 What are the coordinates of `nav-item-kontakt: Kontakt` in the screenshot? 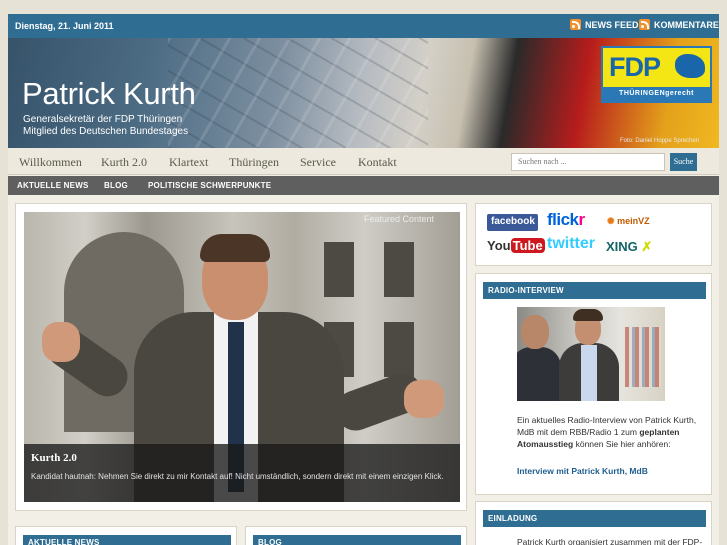 It's located at (377, 162).